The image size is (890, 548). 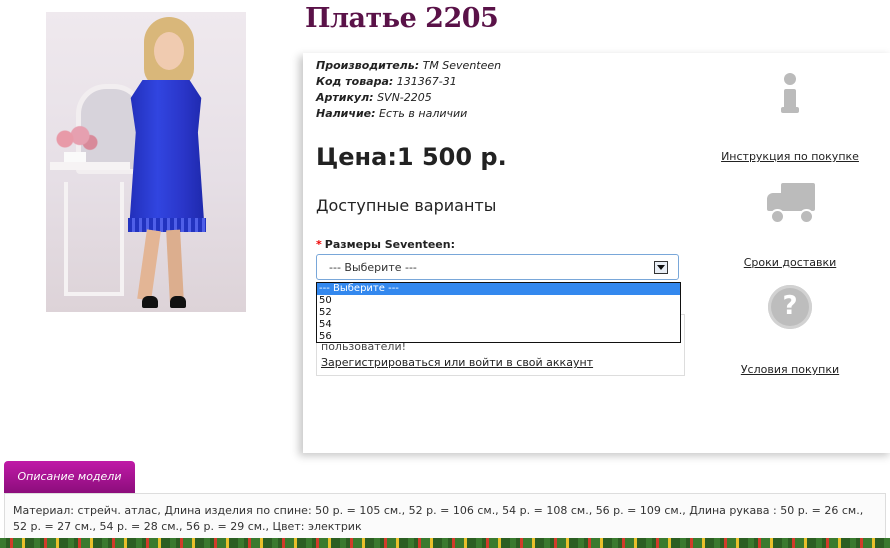 I want to click on instruction-link: Инструкция по покупке, so click(x=790, y=156).